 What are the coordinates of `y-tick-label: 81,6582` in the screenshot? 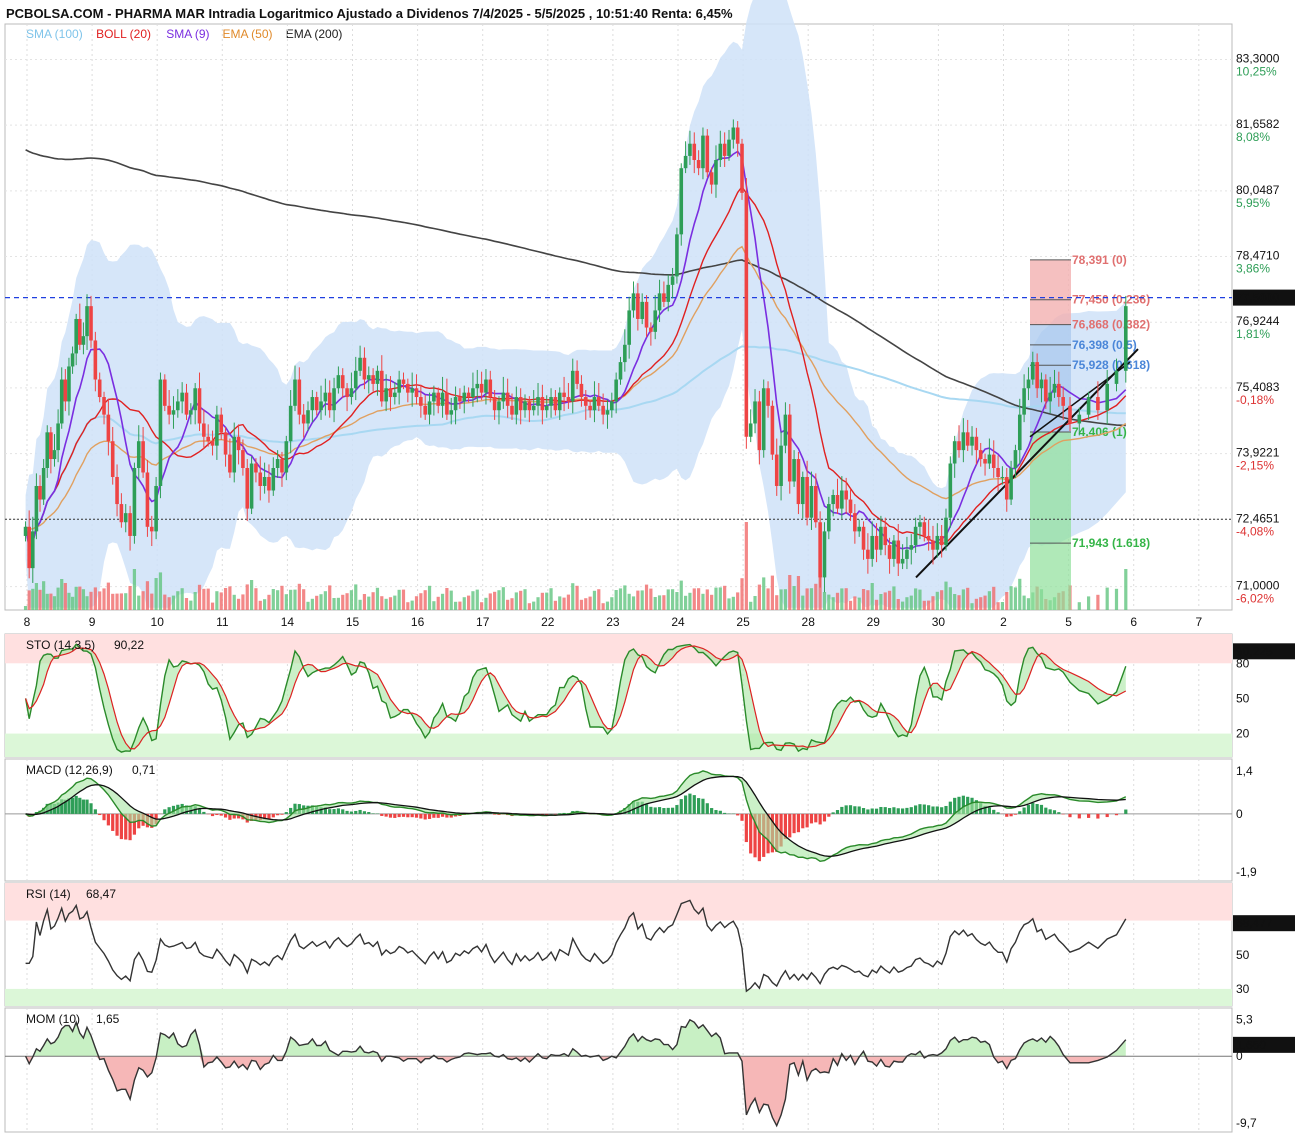 It's located at (1258, 124).